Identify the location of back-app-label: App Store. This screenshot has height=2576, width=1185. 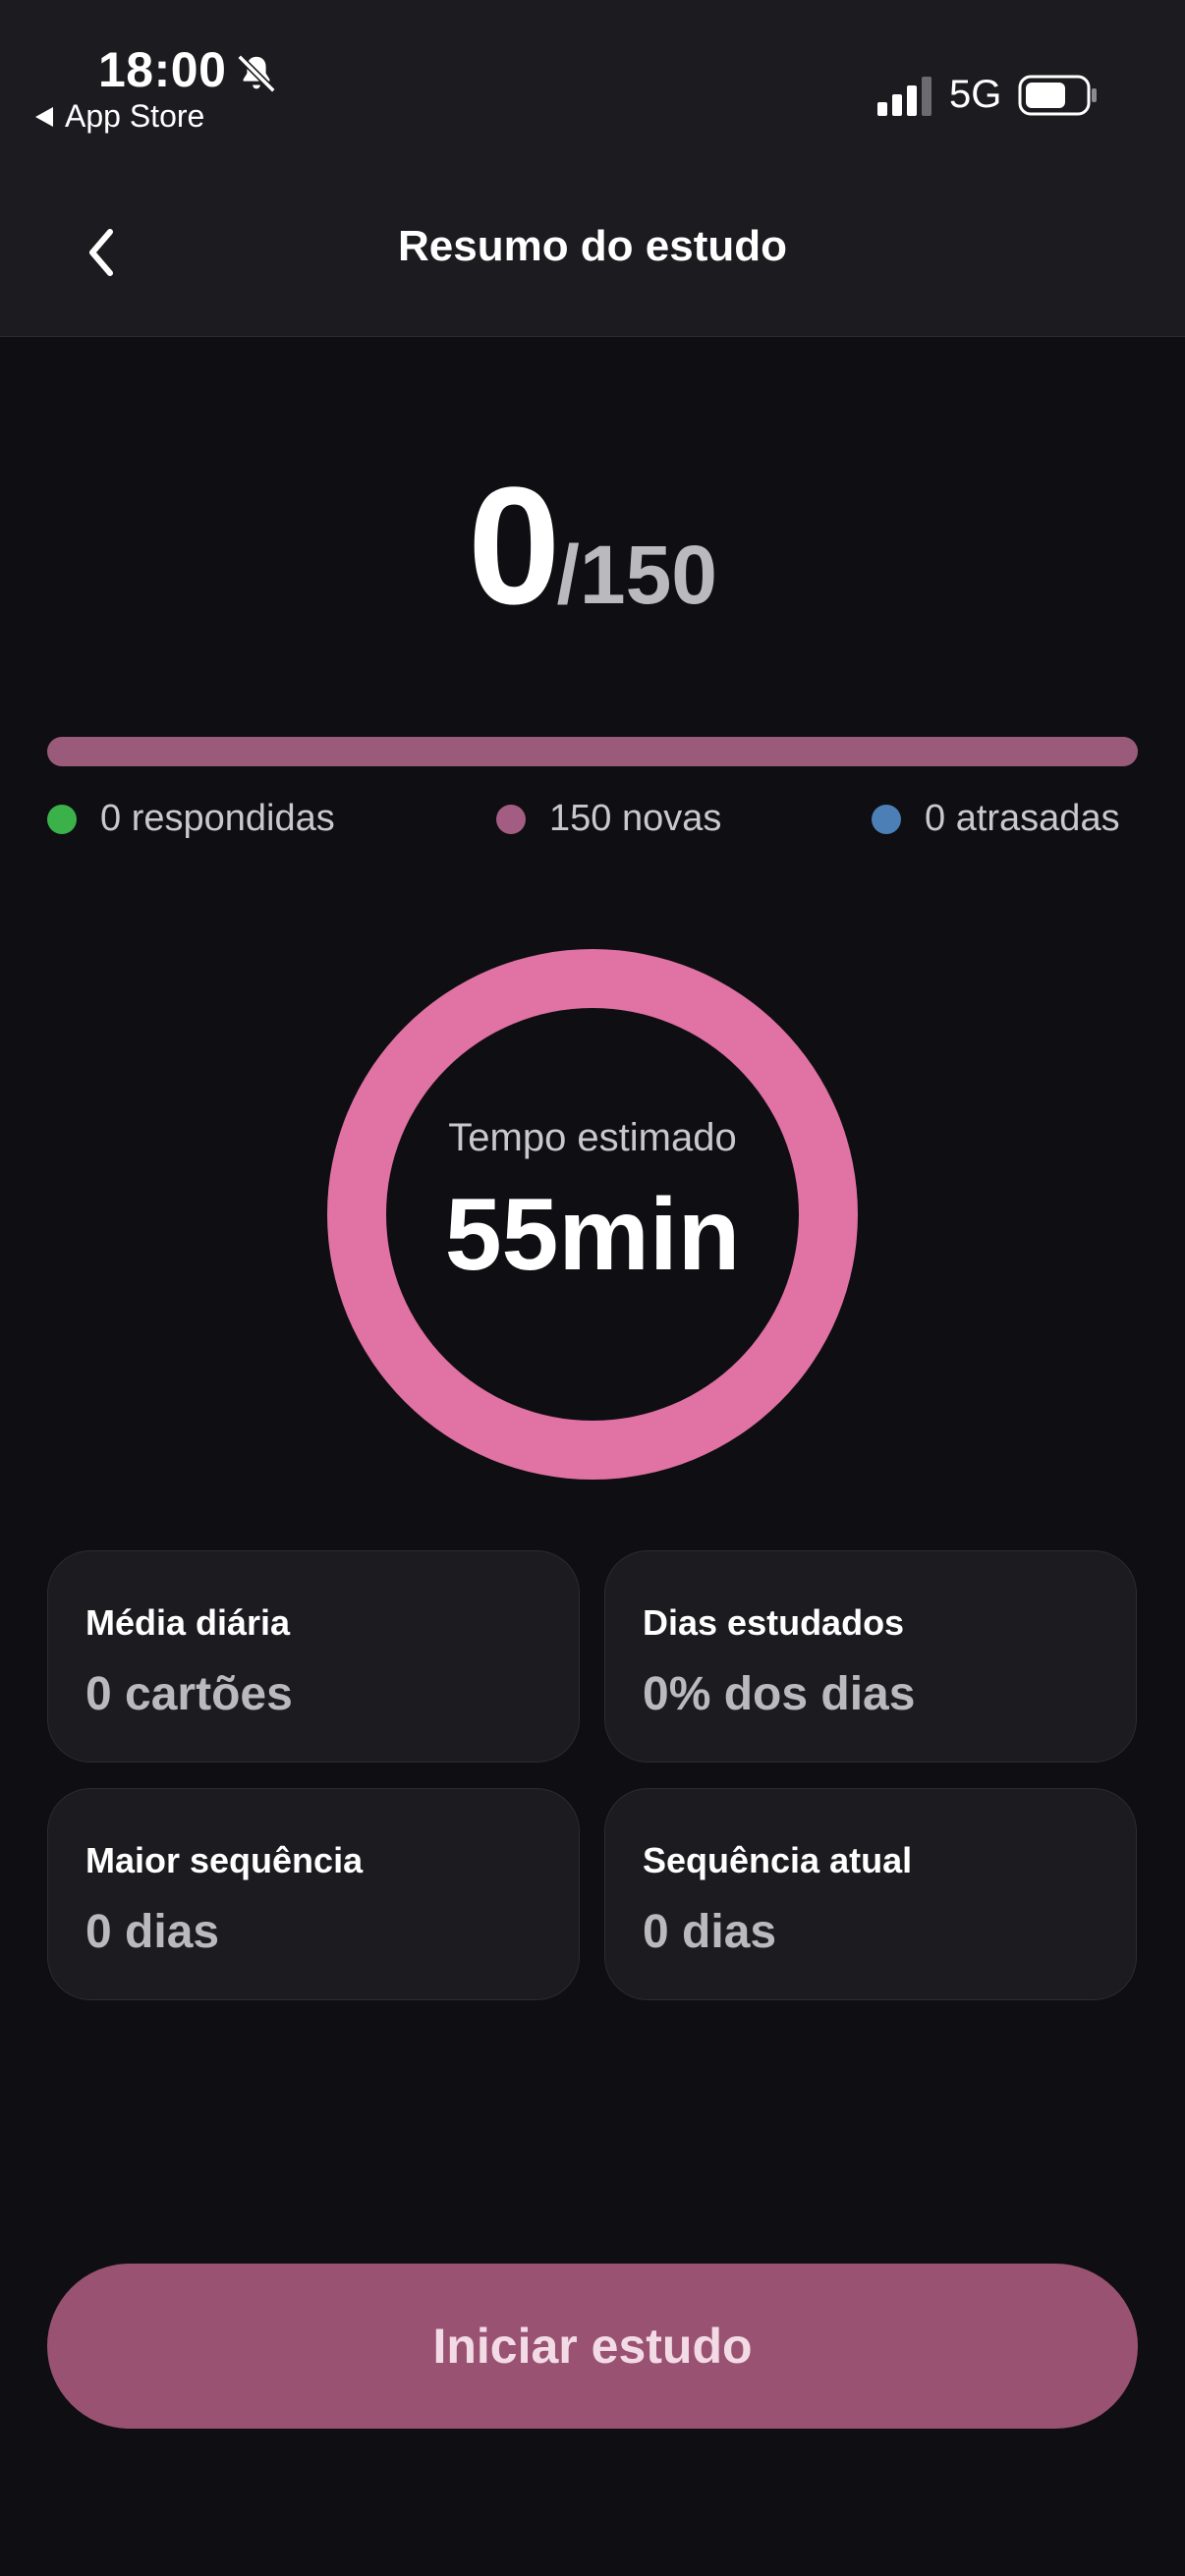
(135, 116).